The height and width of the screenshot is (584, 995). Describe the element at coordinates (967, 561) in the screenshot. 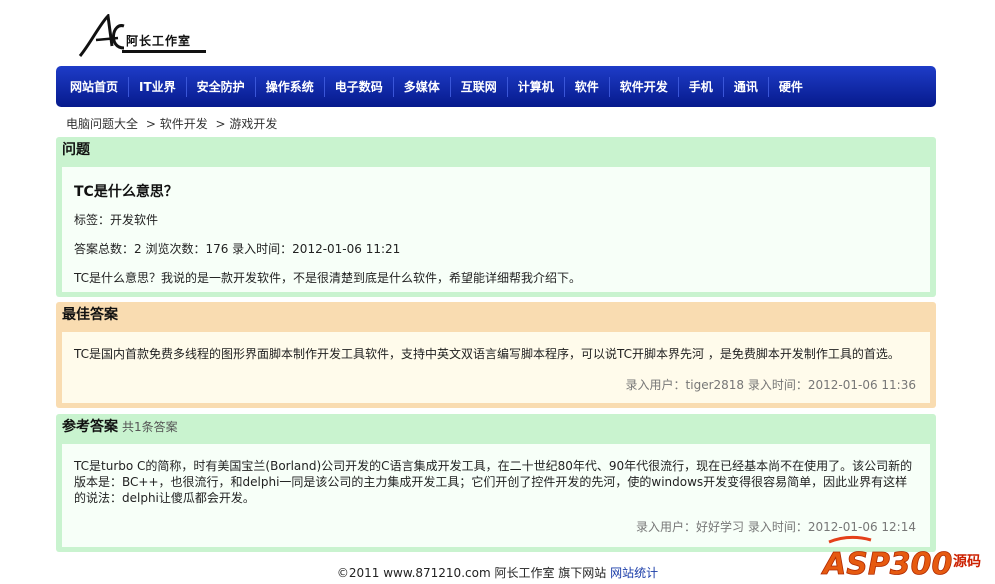

I see `svg-text: 源码` at that location.